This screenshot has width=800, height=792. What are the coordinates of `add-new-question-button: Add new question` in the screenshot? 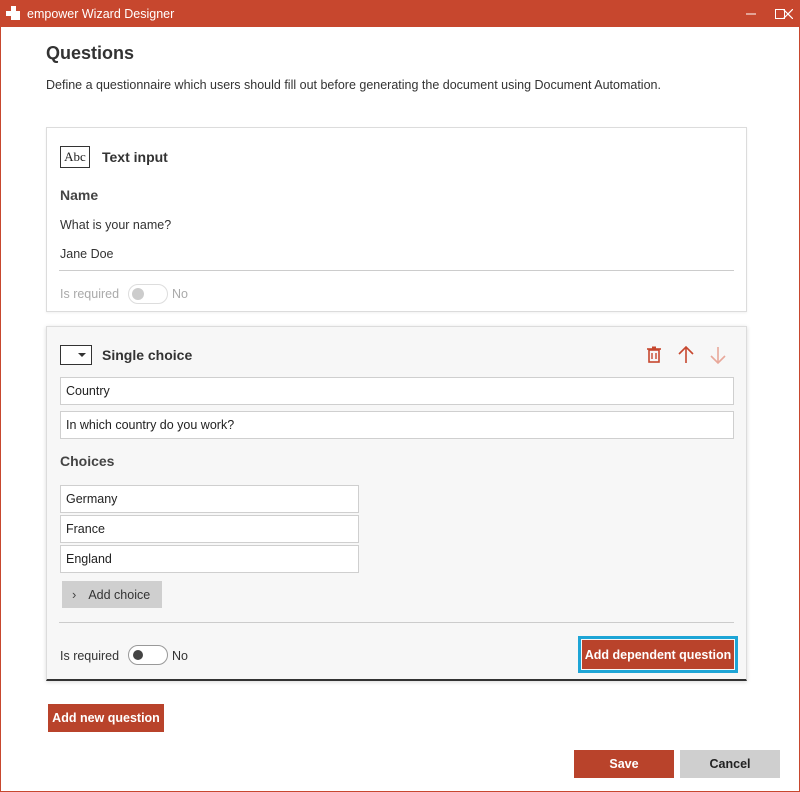 It's located at (106, 718).